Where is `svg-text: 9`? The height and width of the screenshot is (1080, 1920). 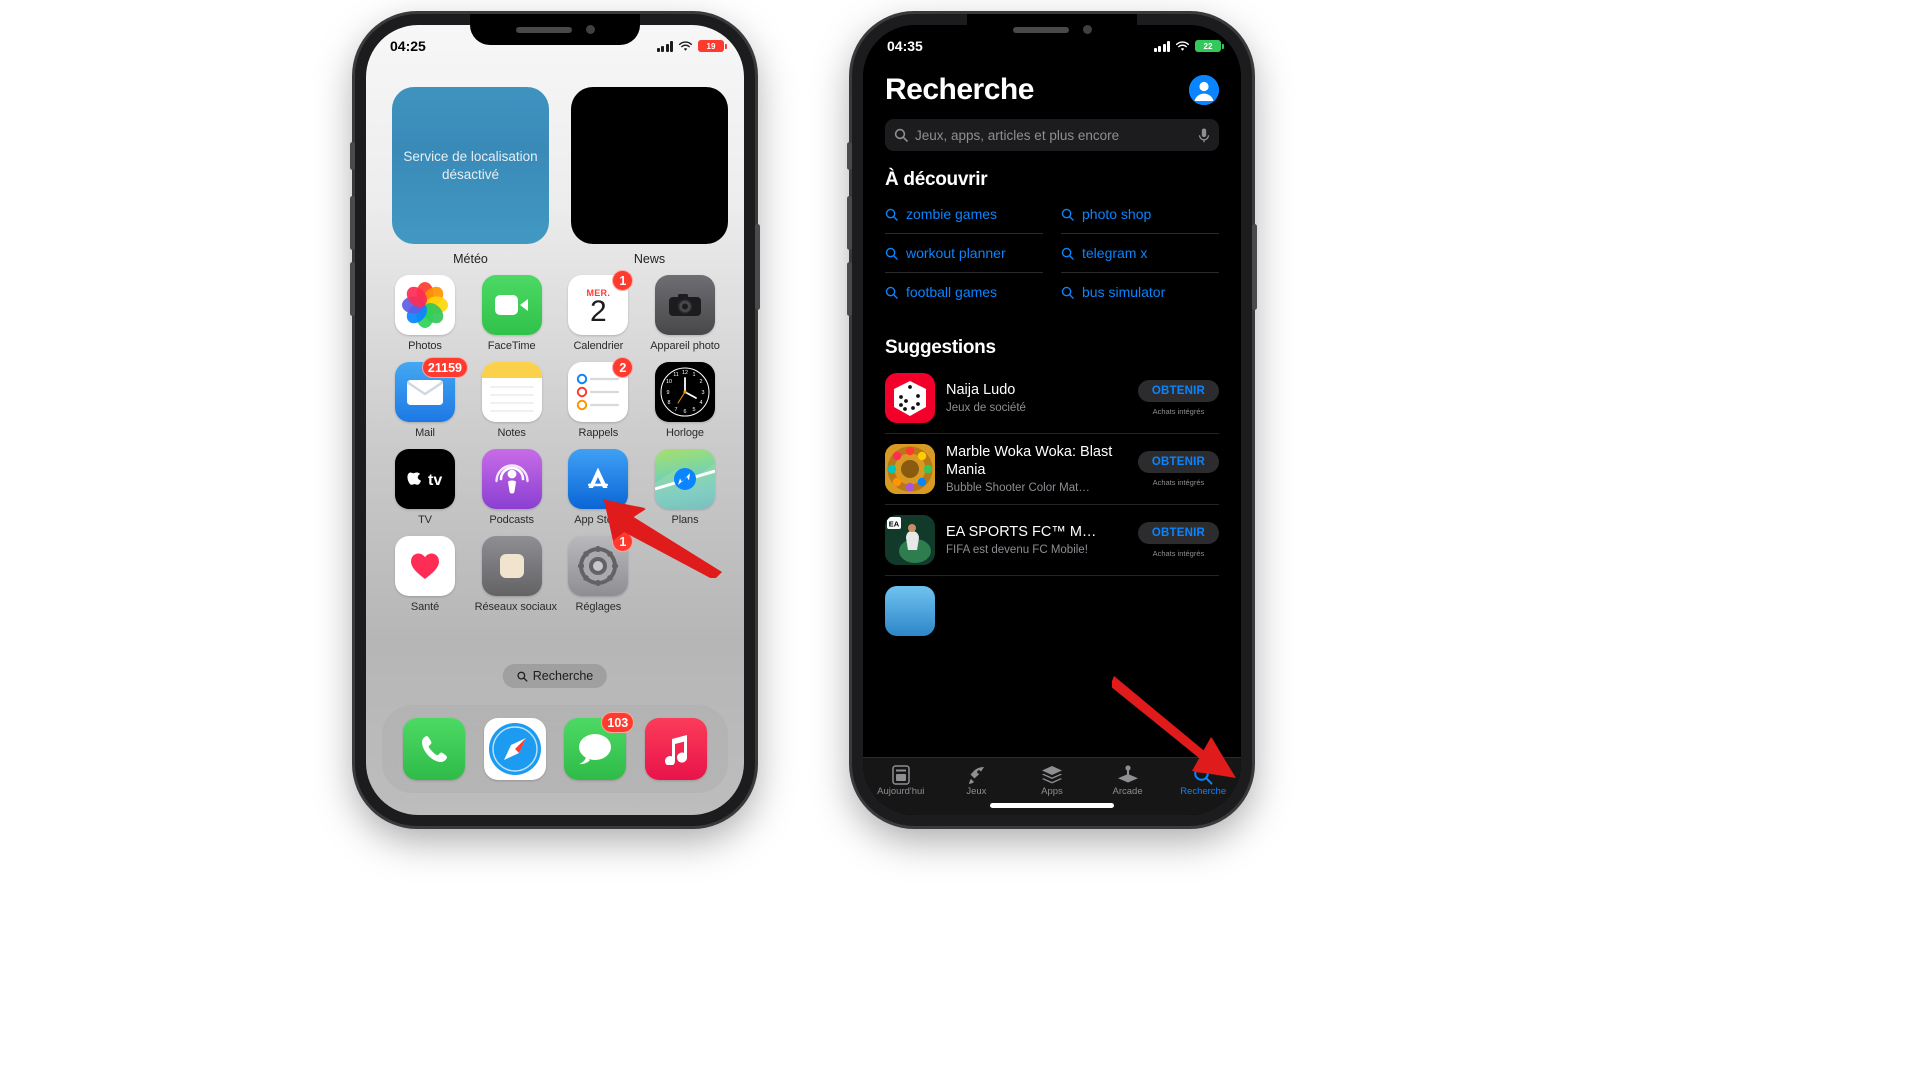
svg-text: 9 is located at coordinates (667, 393).